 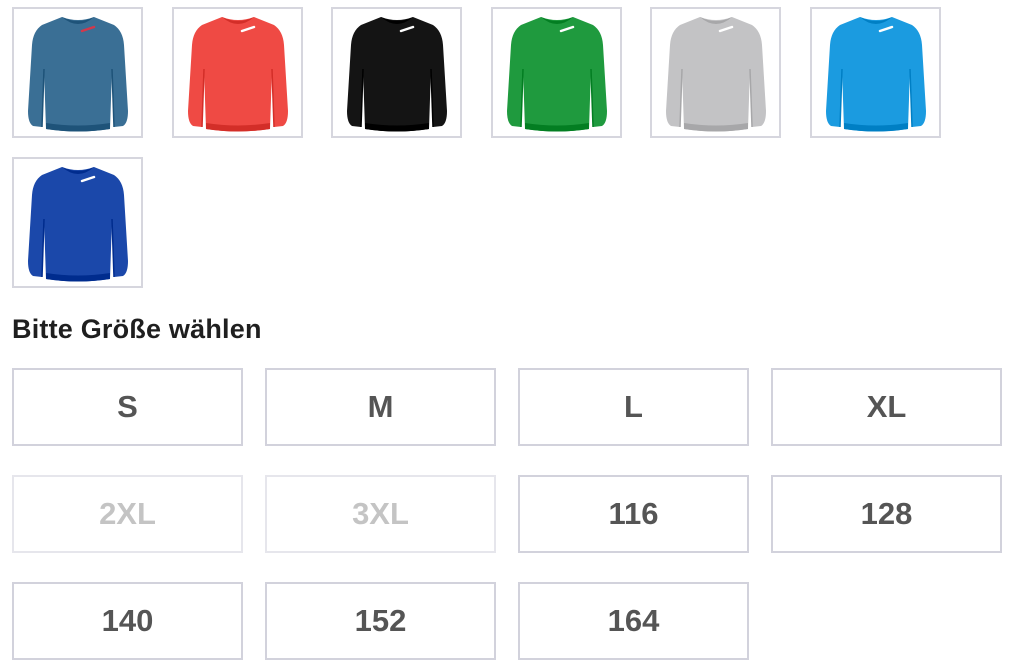 I want to click on color-swatch-green, so click(x=556, y=72).